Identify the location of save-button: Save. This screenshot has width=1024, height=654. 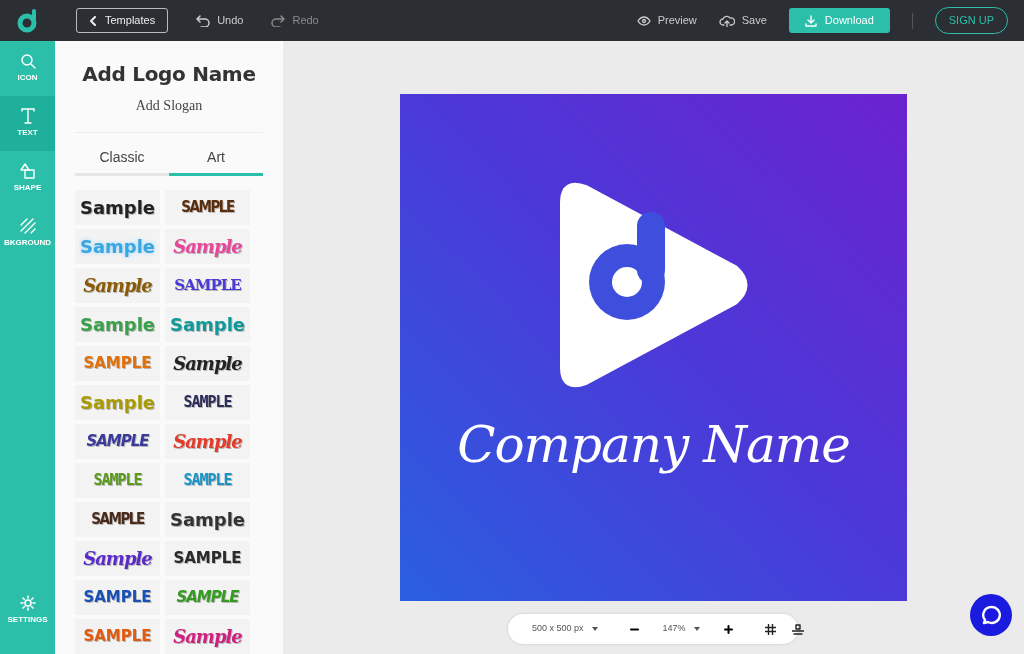
(742, 20).